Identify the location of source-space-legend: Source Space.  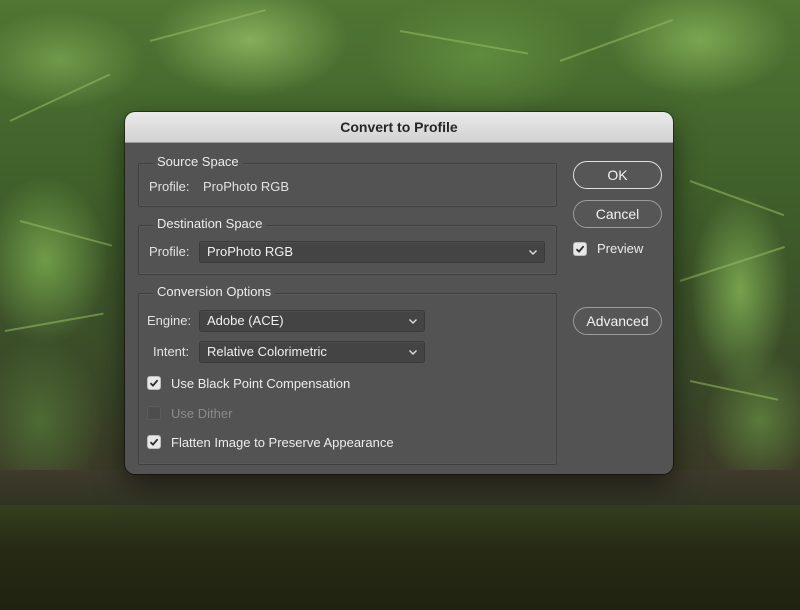
(198, 162).